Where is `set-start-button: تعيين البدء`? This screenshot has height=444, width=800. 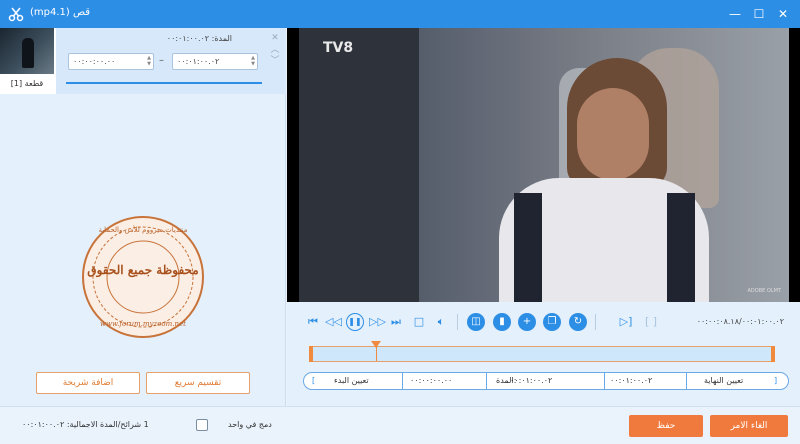
set-start-button: تعيين البدء is located at coordinates (351, 381).